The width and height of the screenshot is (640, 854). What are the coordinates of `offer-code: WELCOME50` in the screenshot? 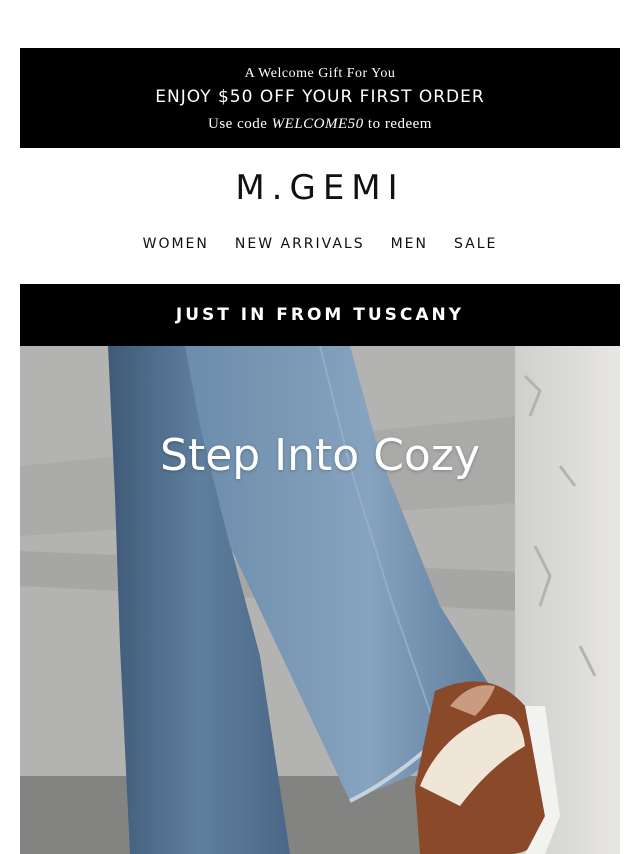 It's located at (317, 124).